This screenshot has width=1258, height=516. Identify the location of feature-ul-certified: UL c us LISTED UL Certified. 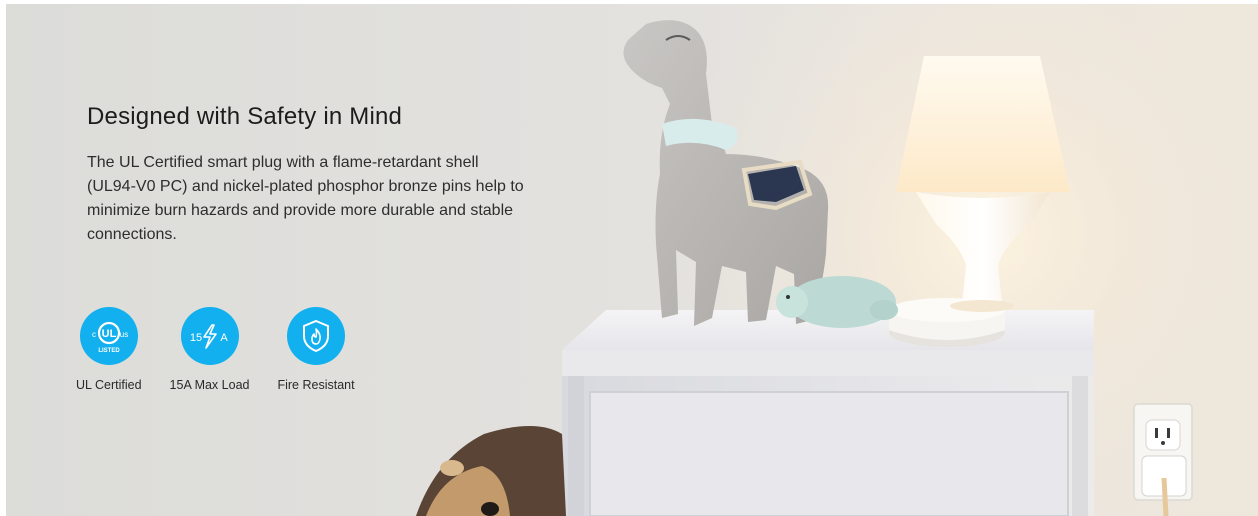
(109, 349).